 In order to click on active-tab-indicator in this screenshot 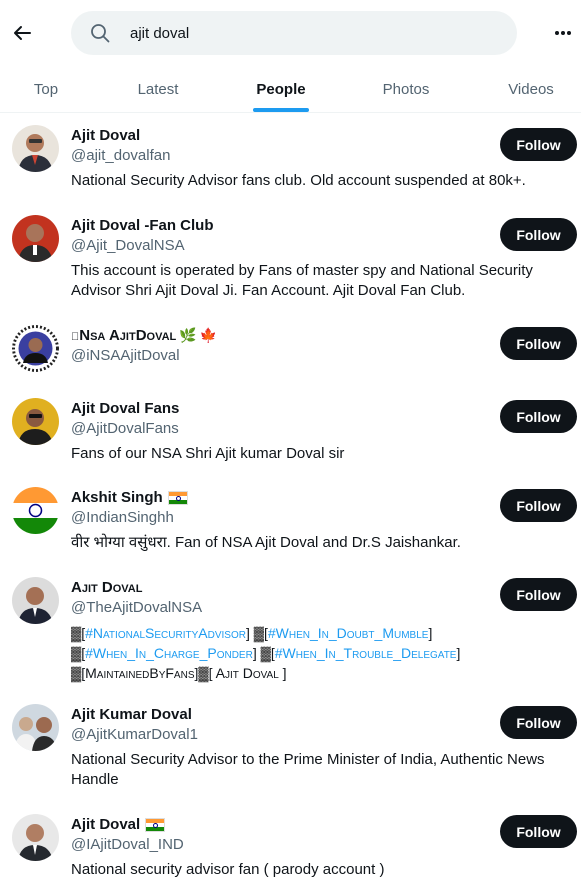, I will do `click(281, 110)`.